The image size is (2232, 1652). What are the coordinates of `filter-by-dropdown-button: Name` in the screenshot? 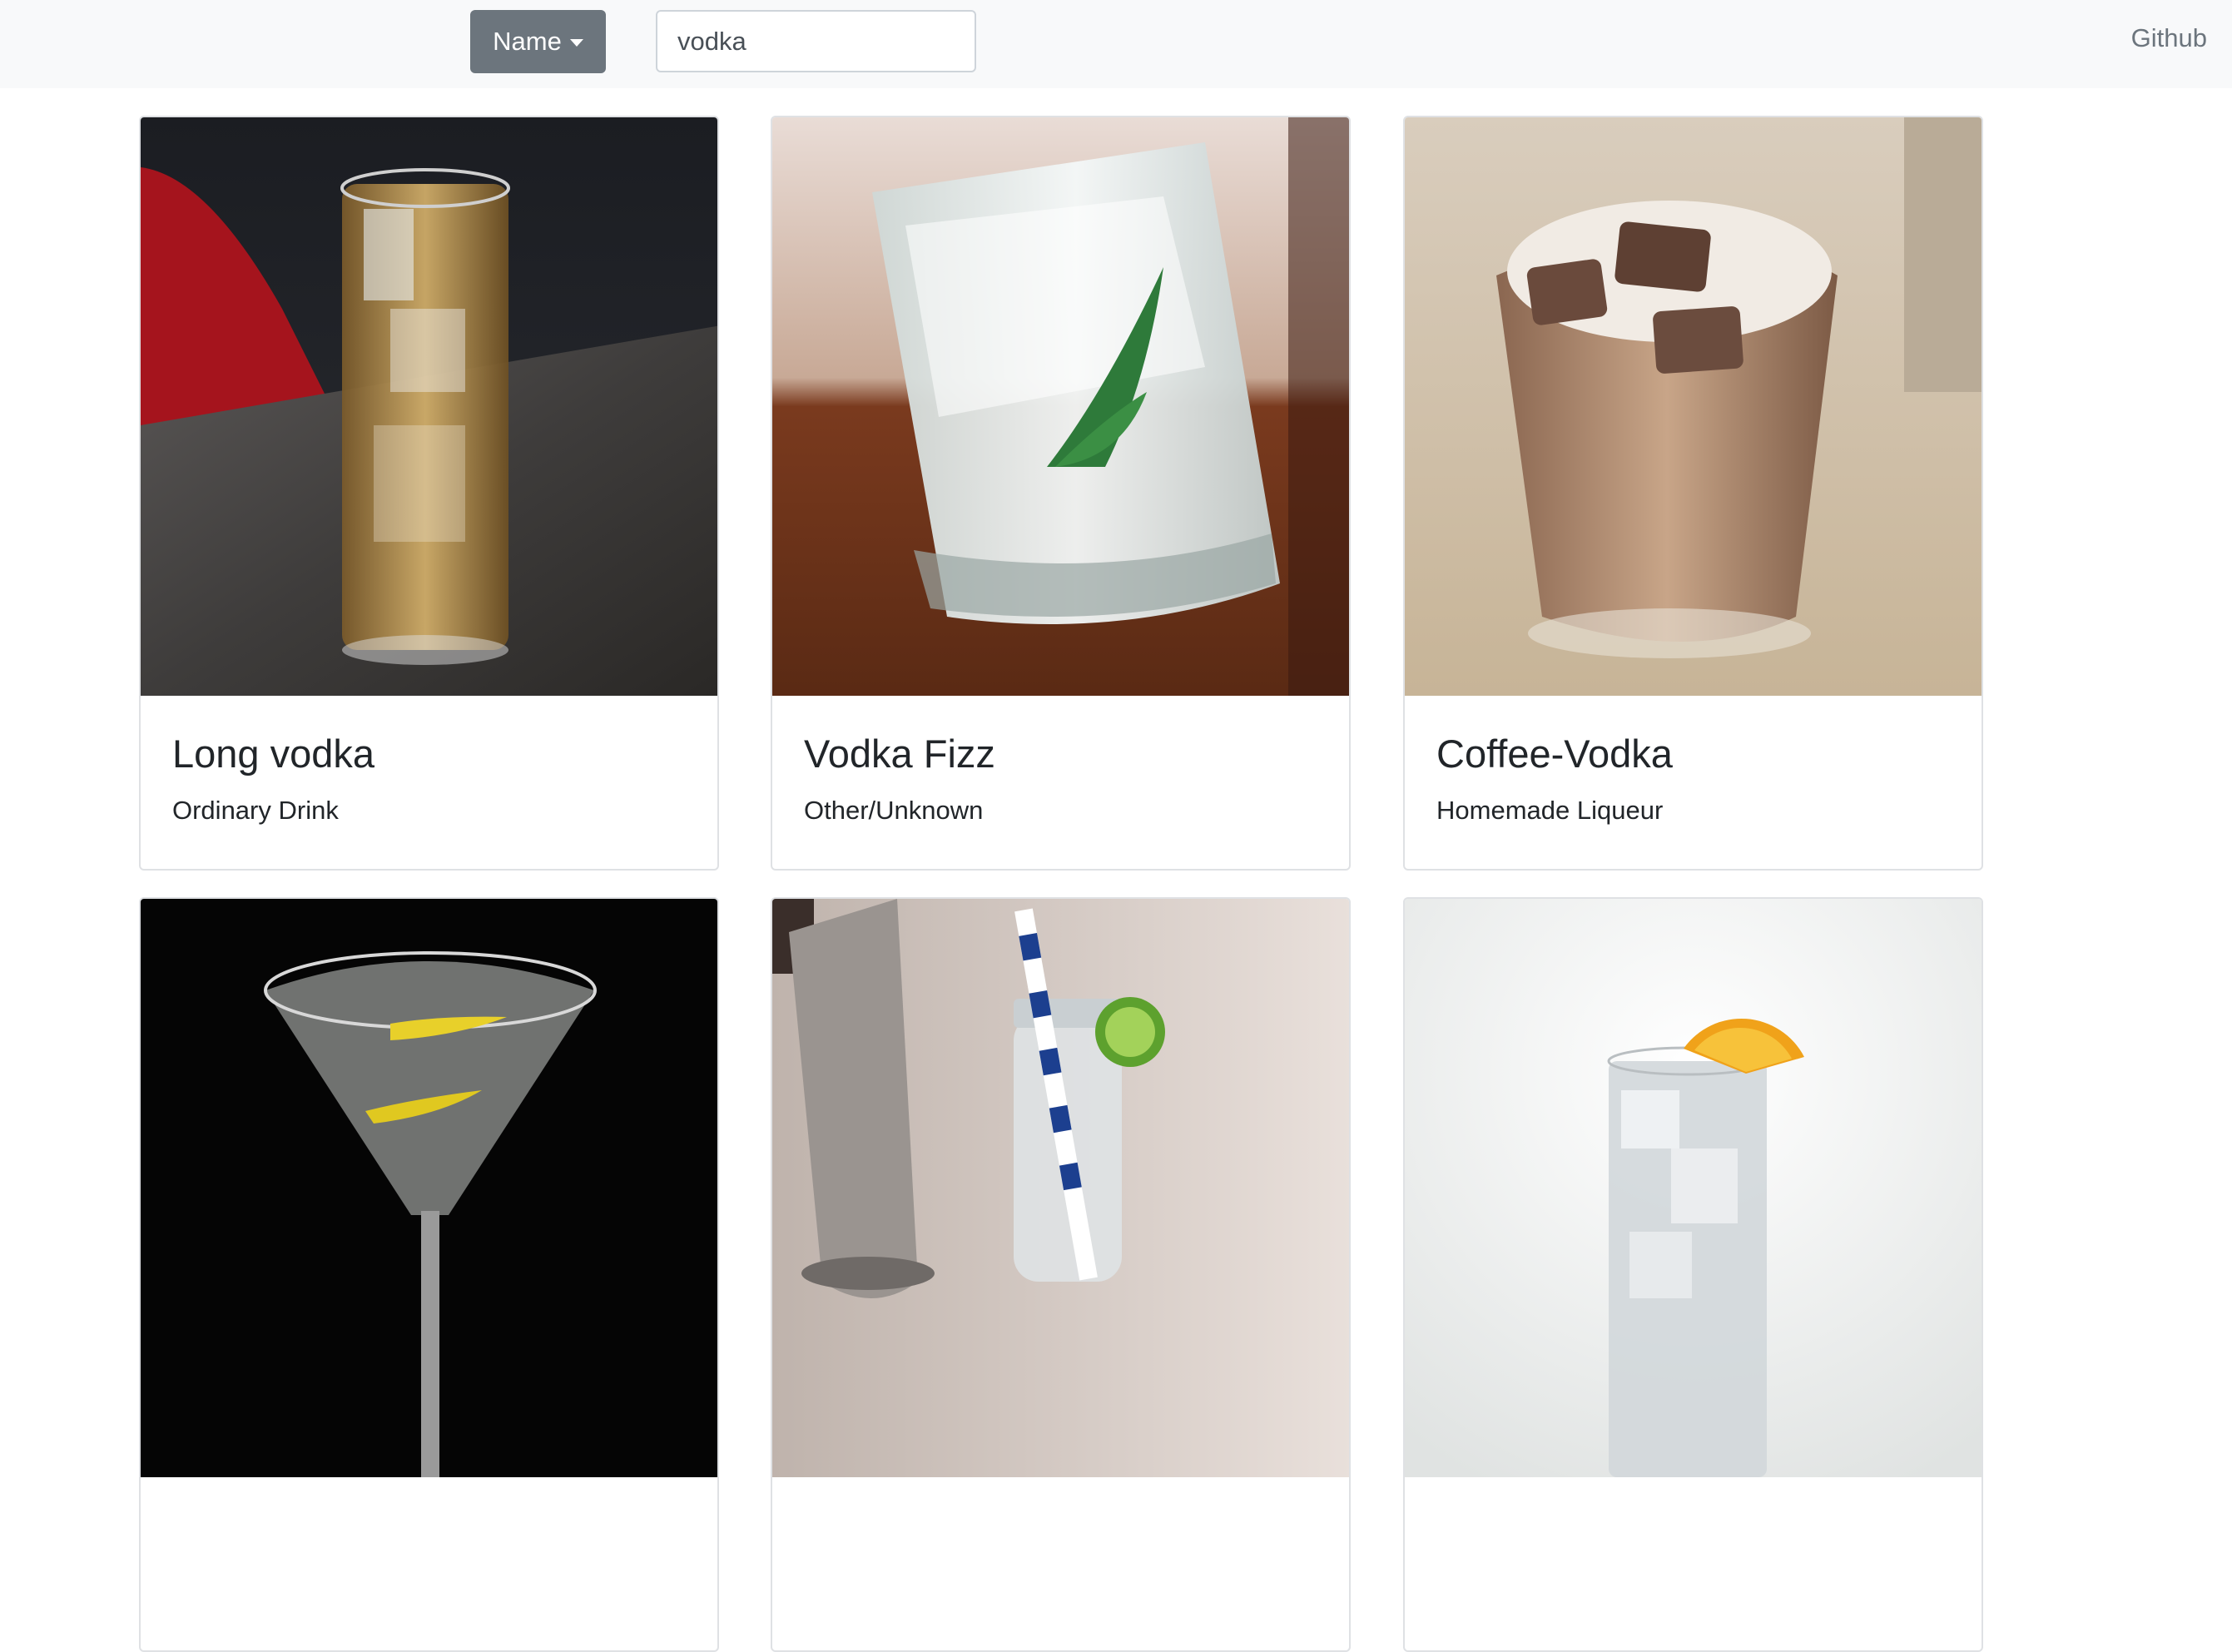 It's located at (538, 41).